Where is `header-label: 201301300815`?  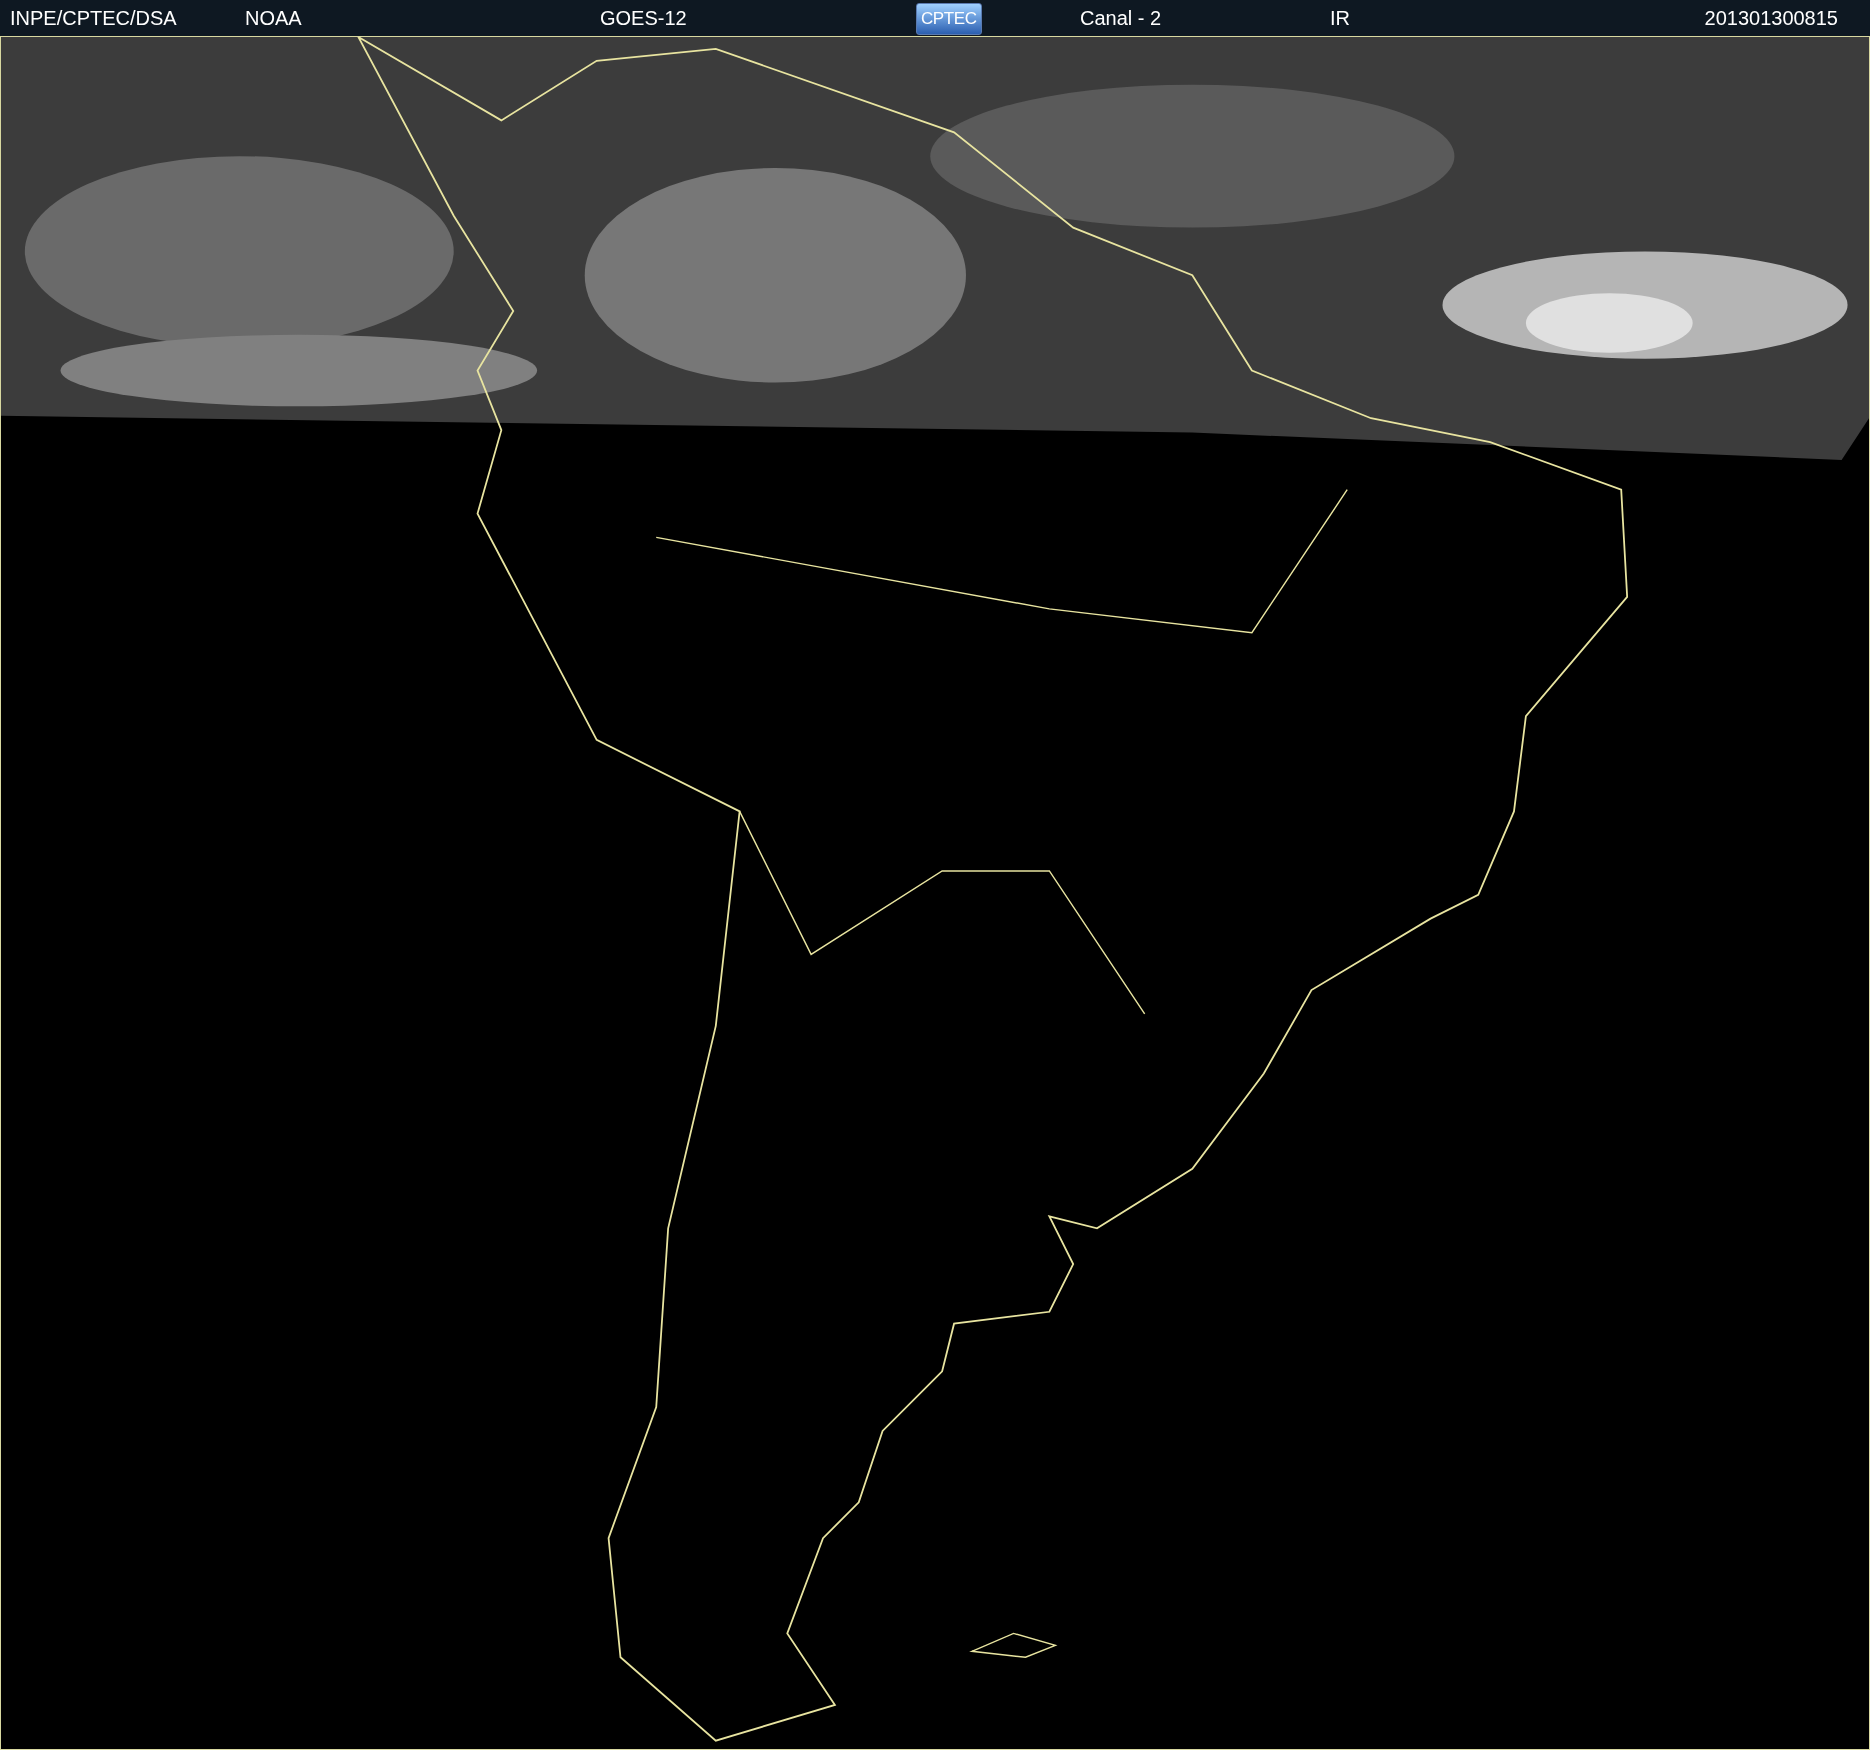
header-label: 201301300815 is located at coordinates (1771, 18).